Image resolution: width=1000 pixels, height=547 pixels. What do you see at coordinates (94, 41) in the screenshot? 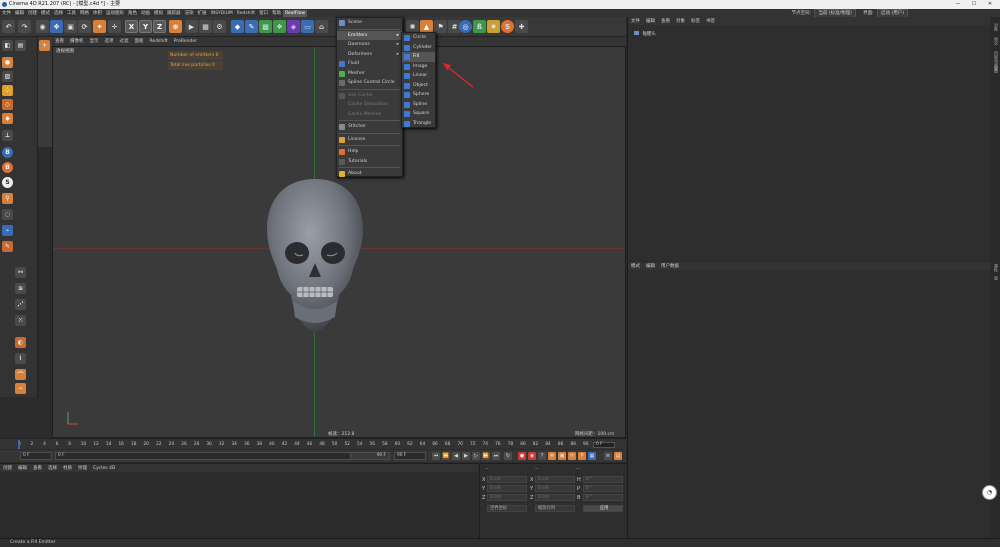
I see `viewport-menu-item: 显示` at bounding box center [94, 41].